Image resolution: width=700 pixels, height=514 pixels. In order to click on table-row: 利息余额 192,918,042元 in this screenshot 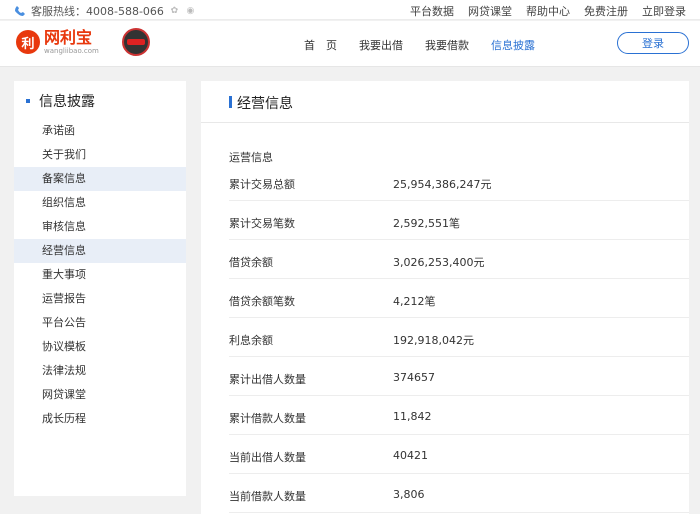, I will do `click(459, 337)`.